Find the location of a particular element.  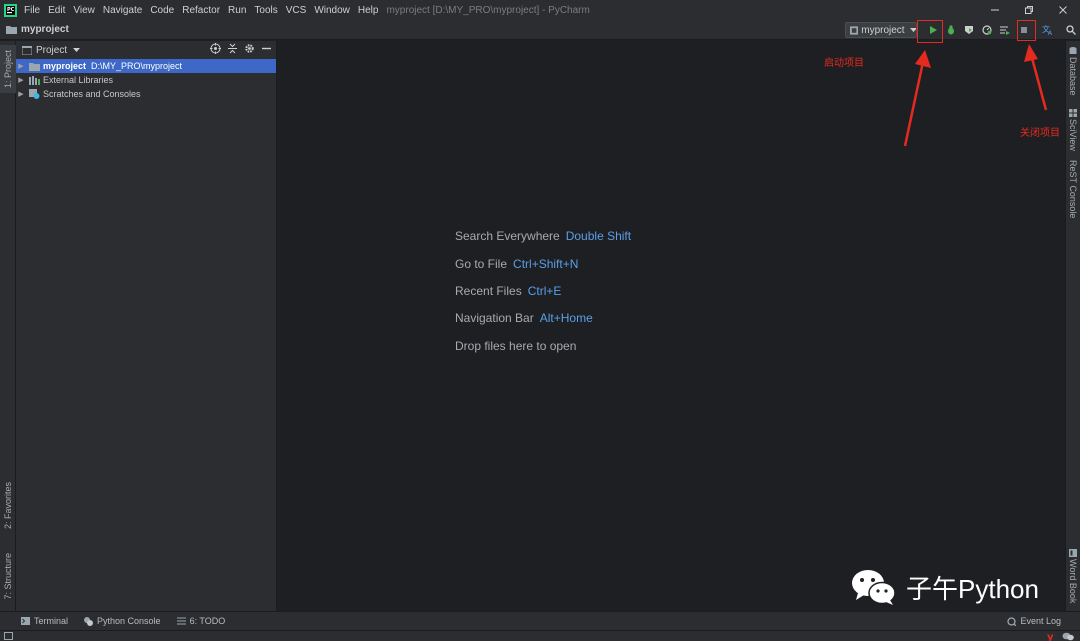

search-everywhere-button is located at coordinates (1071, 30).